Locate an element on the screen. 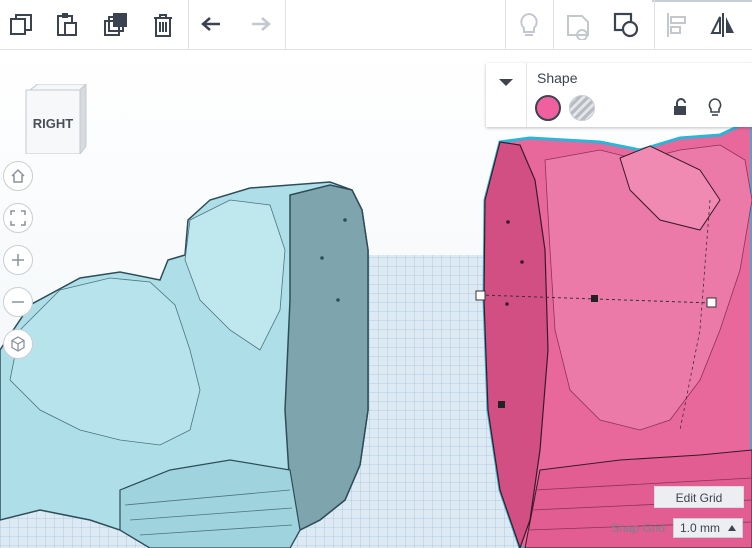  projection-icon is located at coordinates (18, 344).